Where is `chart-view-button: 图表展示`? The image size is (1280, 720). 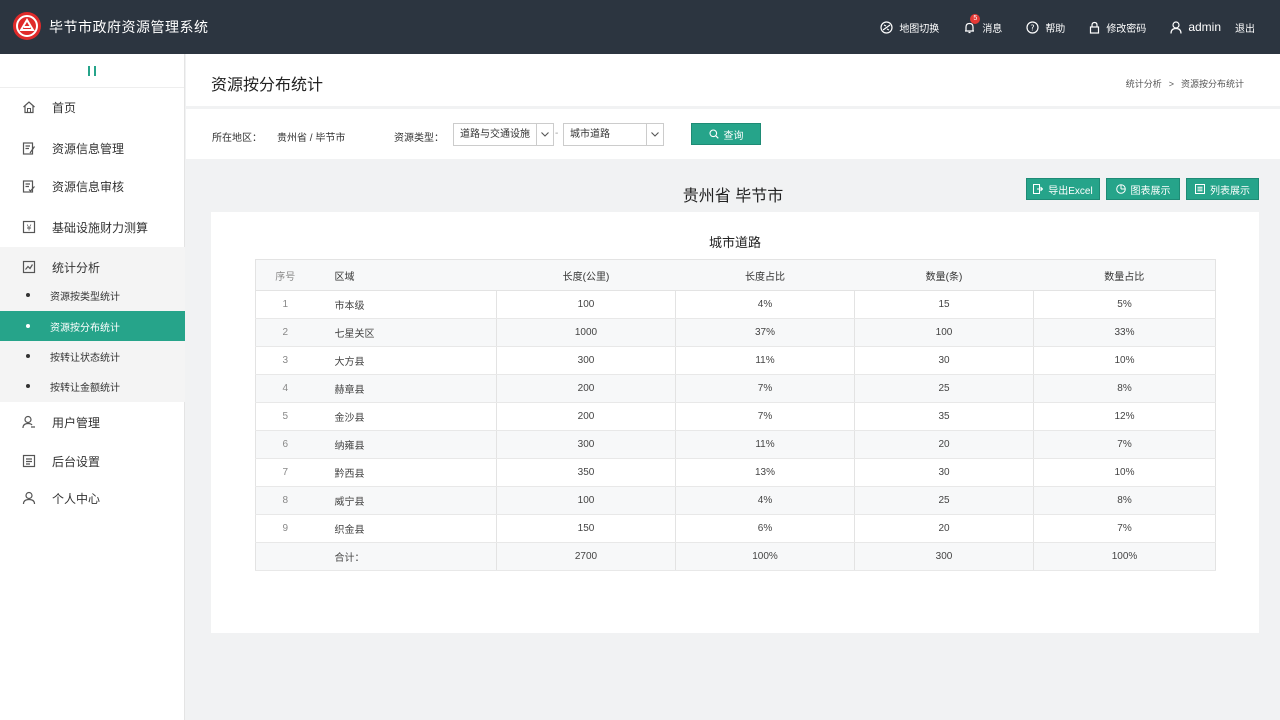
chart-view-button: 图表展示 is located at coordinates (1143, 189).